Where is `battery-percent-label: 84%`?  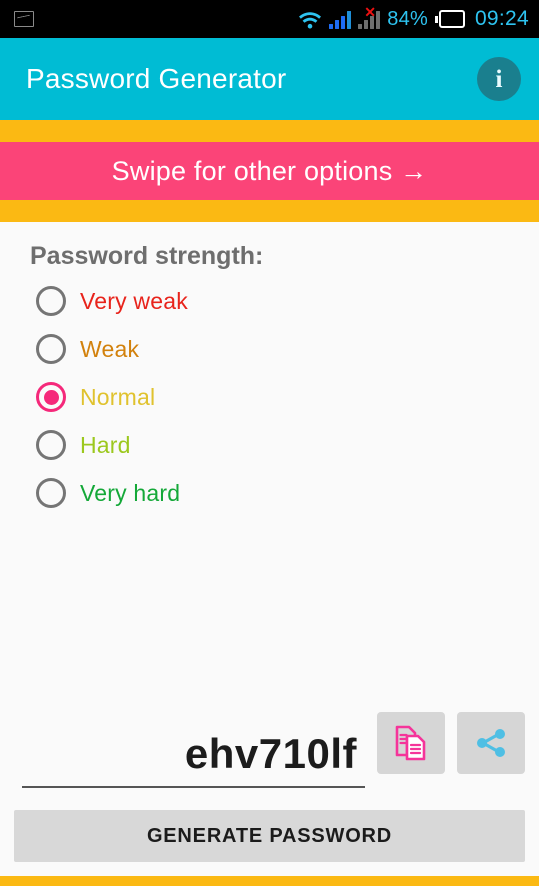 battery-percent-label: 84% is located at coordinates (407, 18).